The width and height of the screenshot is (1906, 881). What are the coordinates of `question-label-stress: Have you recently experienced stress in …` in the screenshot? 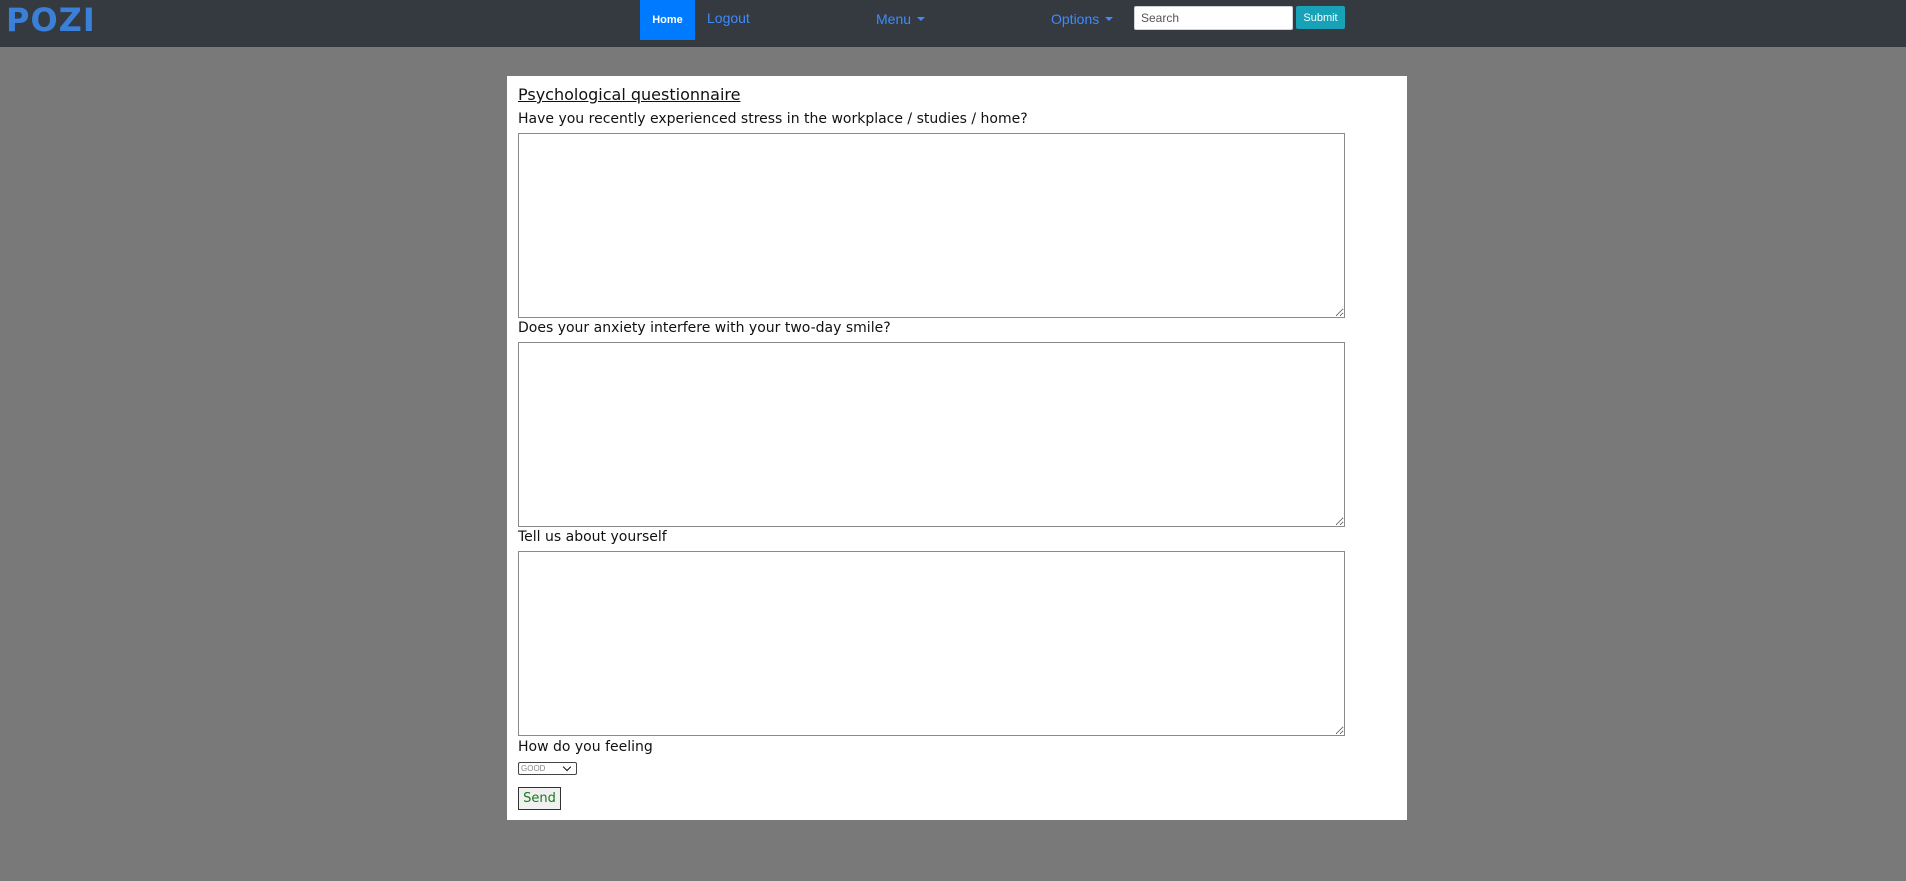 It's located at (773, 119).